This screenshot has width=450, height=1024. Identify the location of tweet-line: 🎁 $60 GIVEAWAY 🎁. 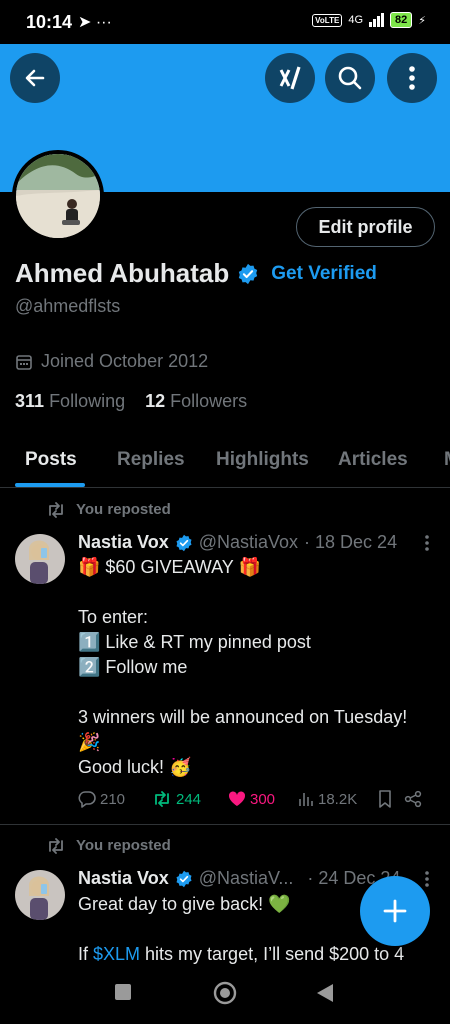
(169, 567).